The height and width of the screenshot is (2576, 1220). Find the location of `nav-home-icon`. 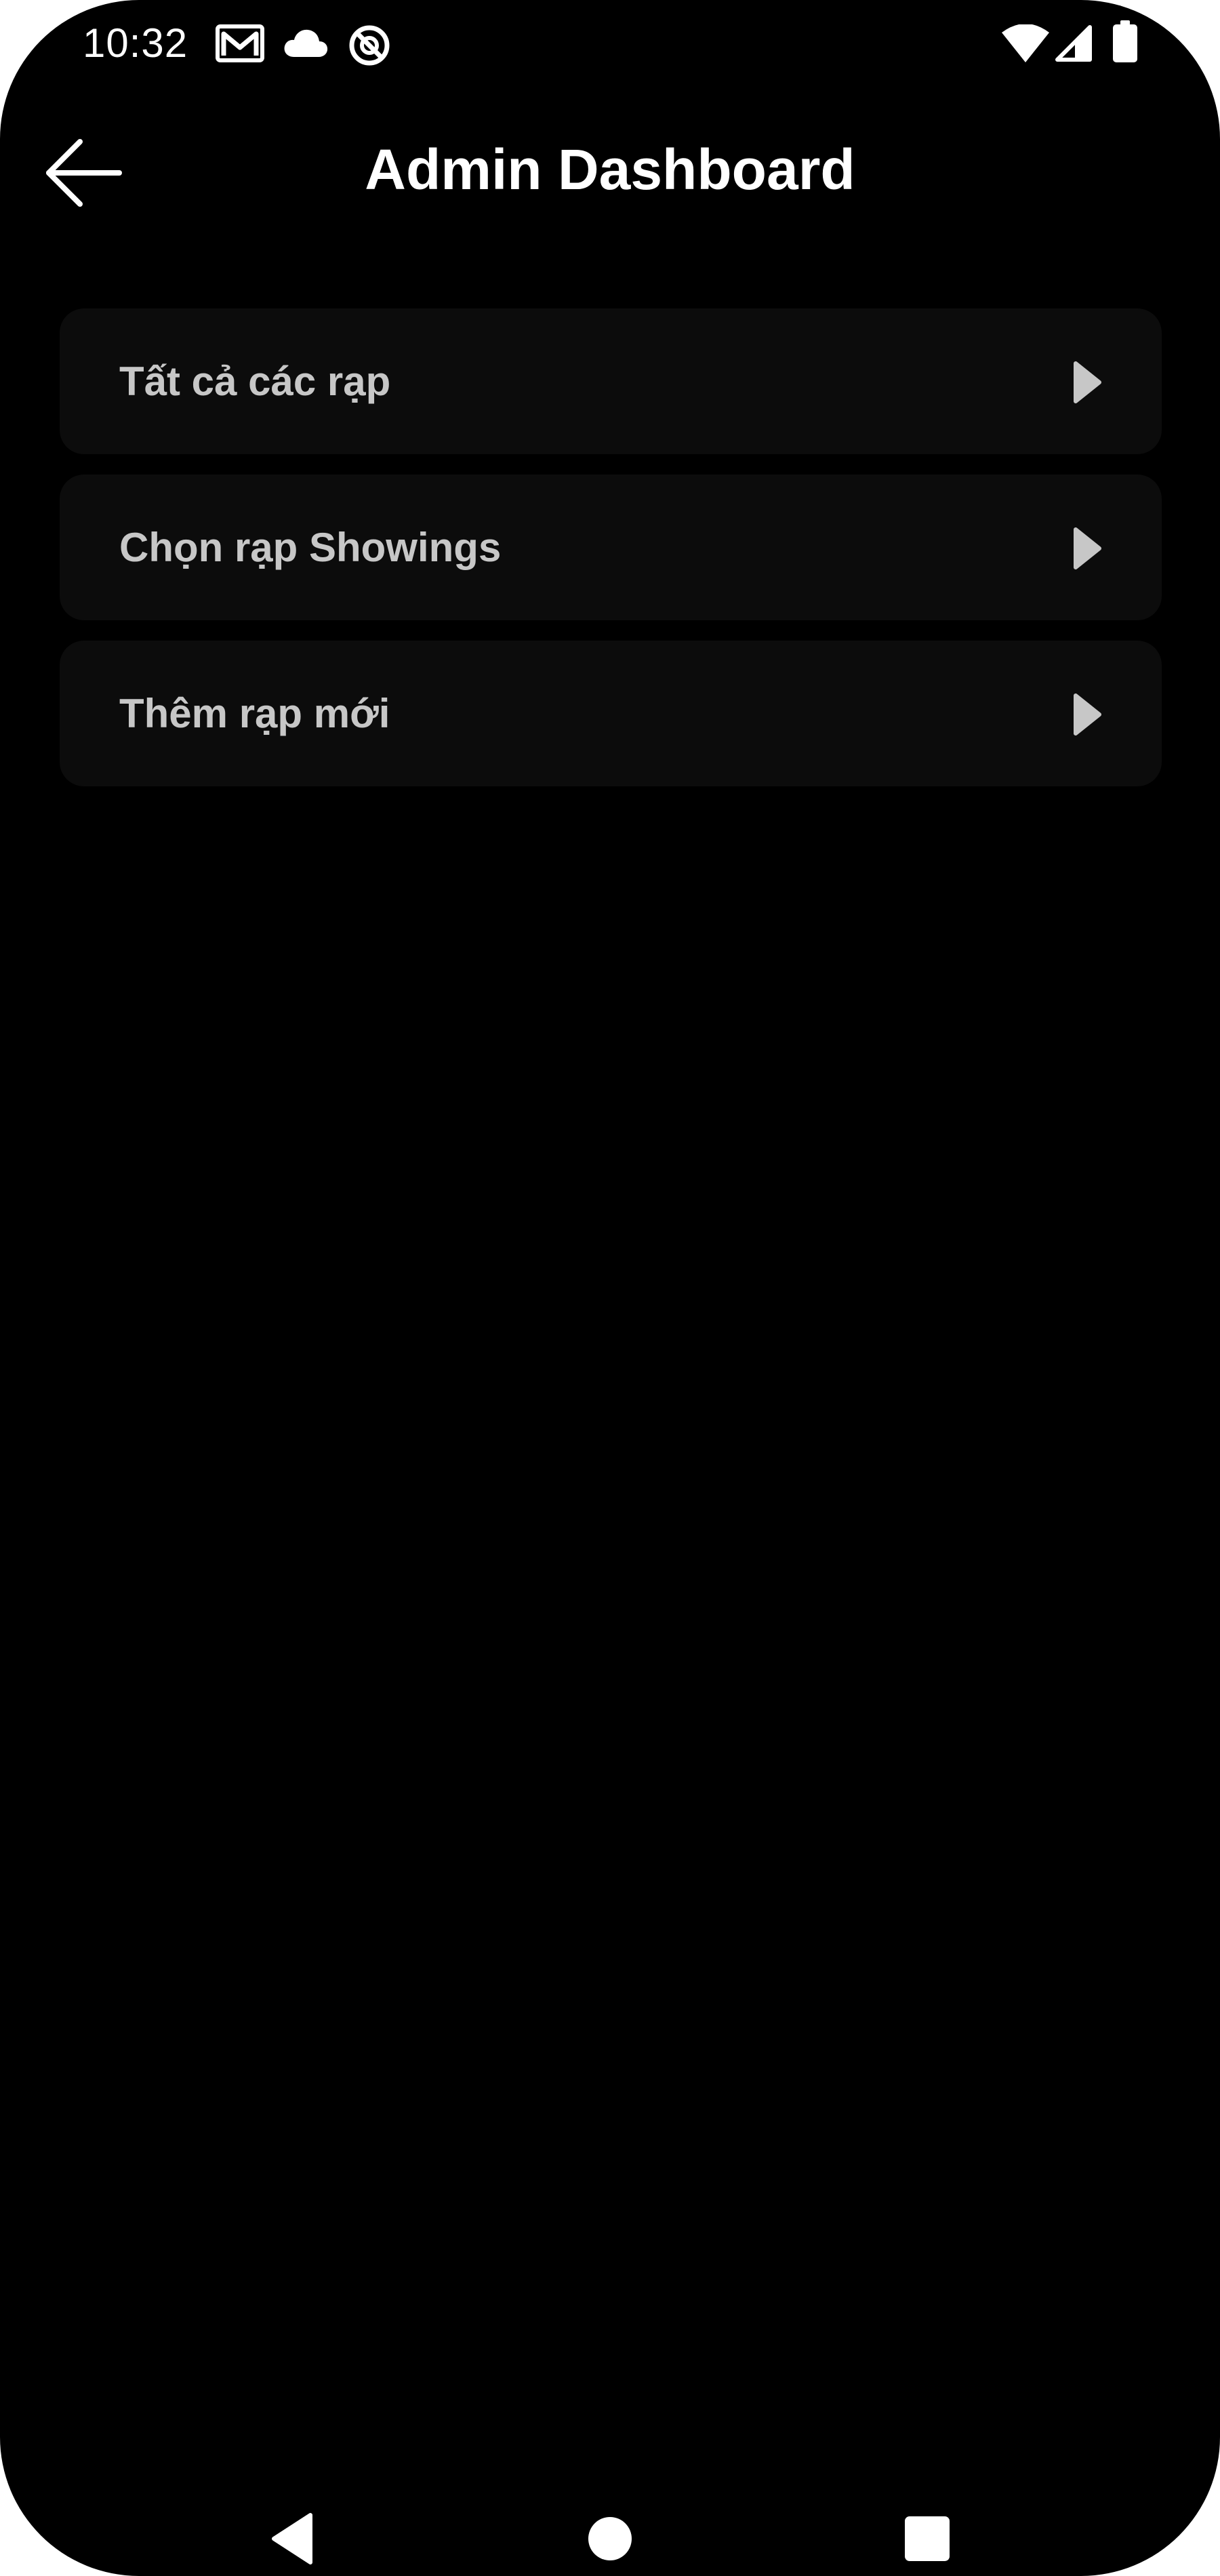

nav-home-icon is located at coordinates (610, 2538).